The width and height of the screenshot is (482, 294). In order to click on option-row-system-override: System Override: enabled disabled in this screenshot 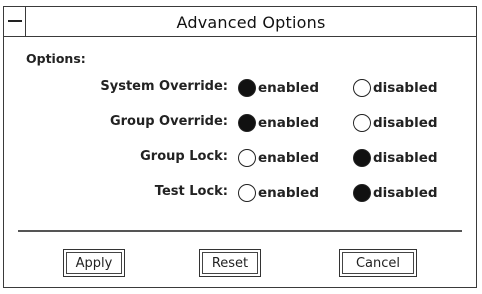, I will do `click(240, 88)`.